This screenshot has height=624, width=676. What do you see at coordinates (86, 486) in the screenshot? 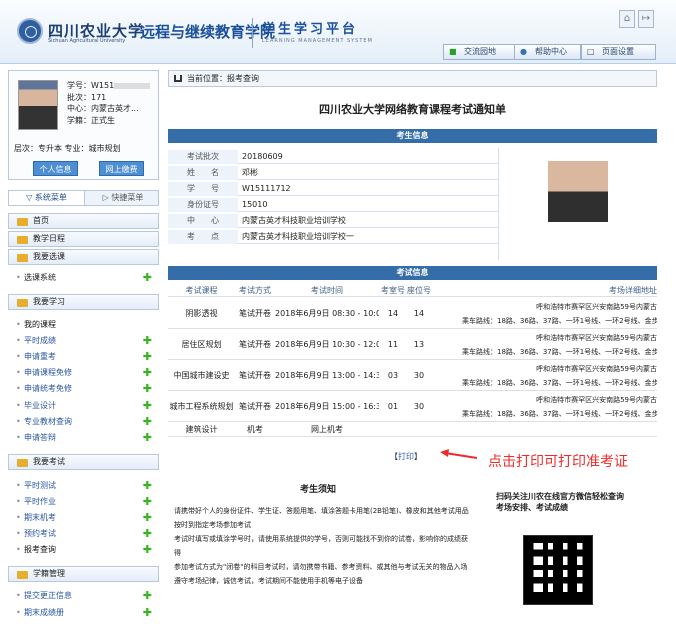
I see `menu-item-tests: 平时测试✚` at bounding box center [86, 486].